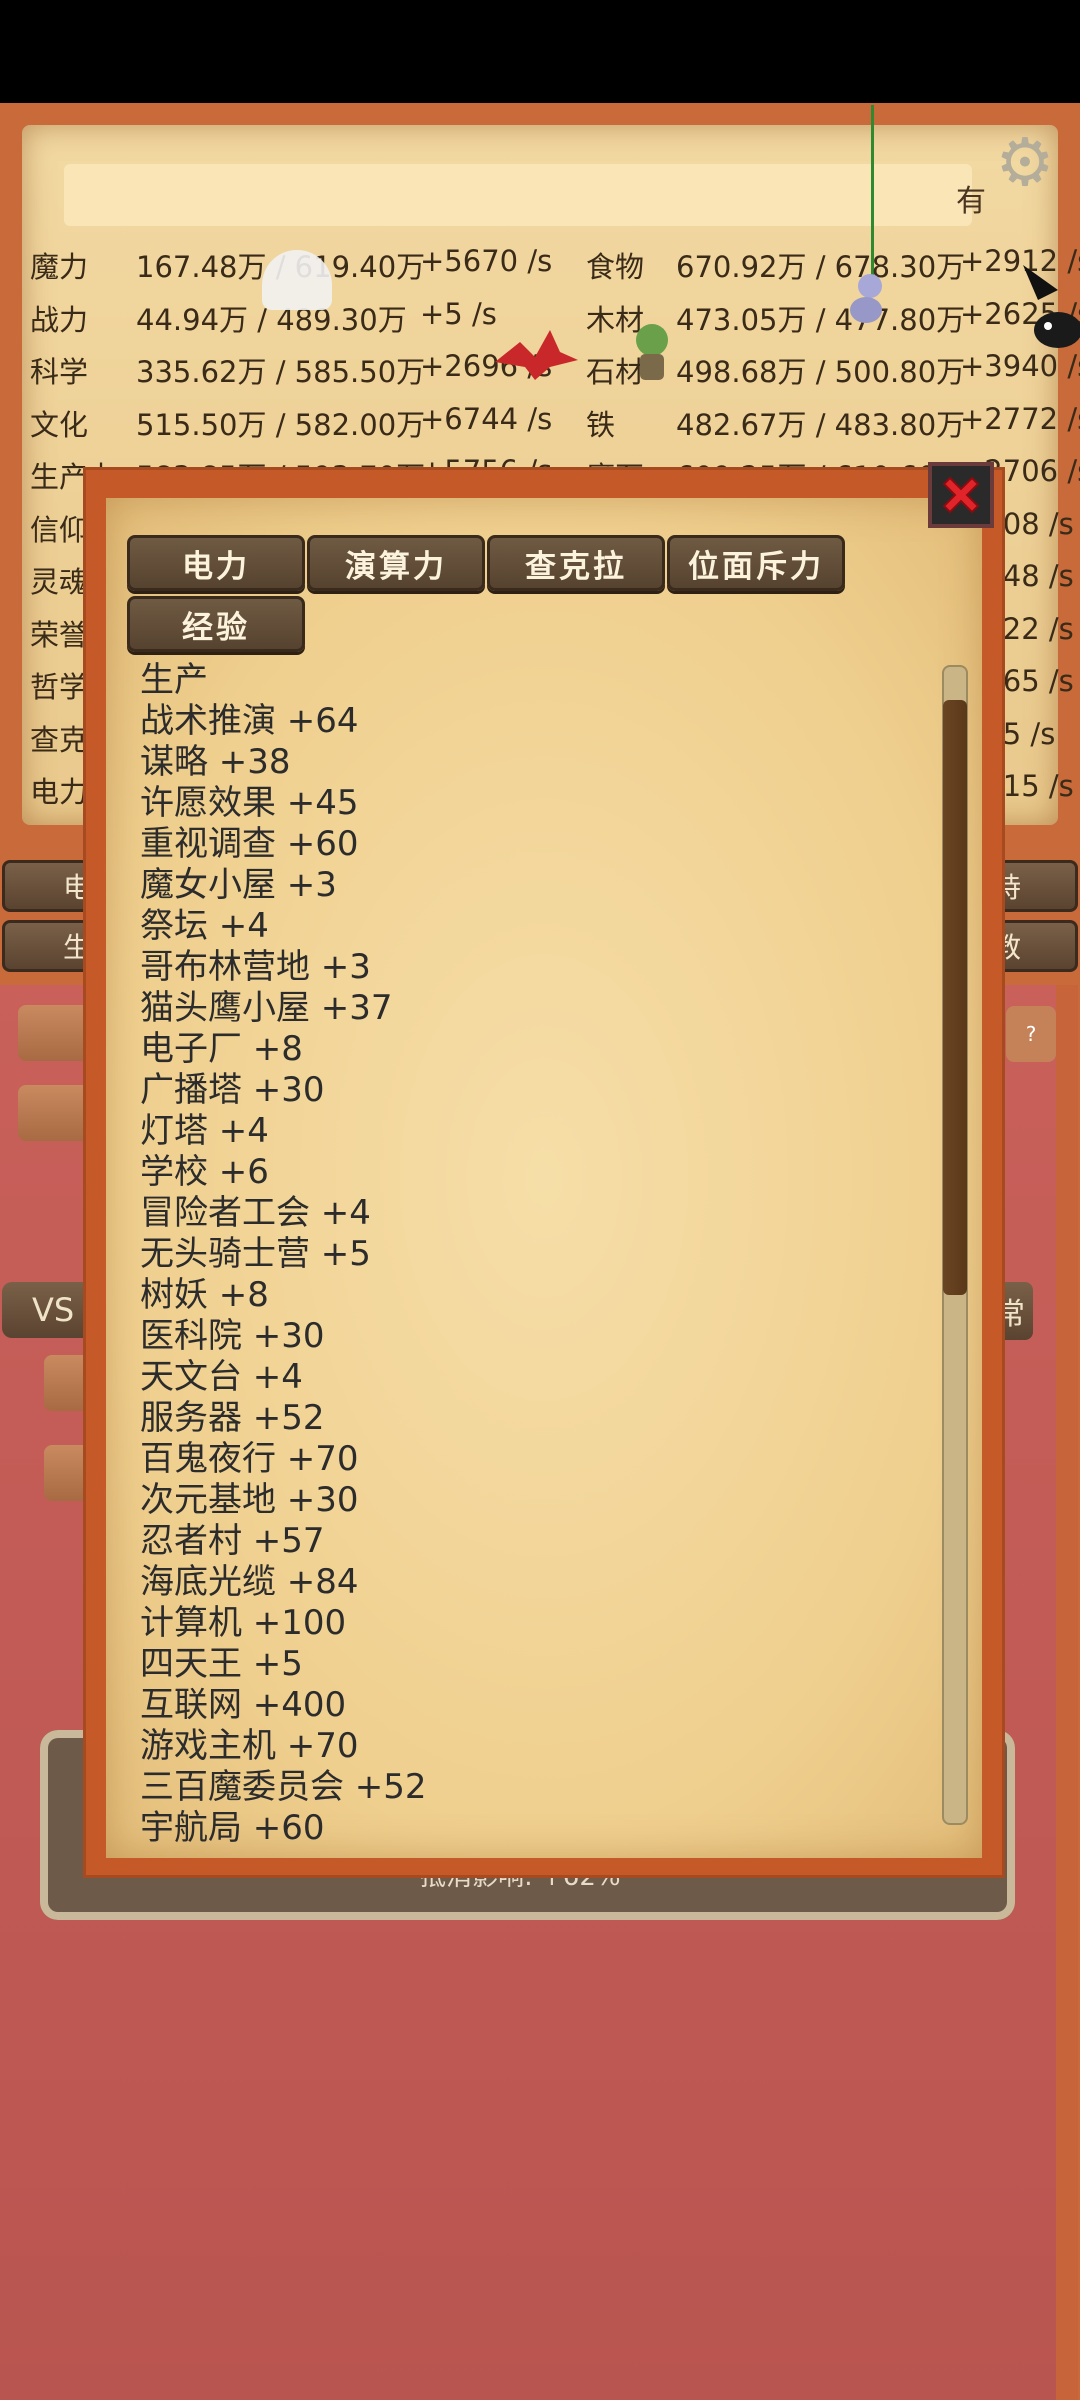 This screenshot has height=2400, width=1080. I want to click on resource-name: 科学, so click(59, 372).